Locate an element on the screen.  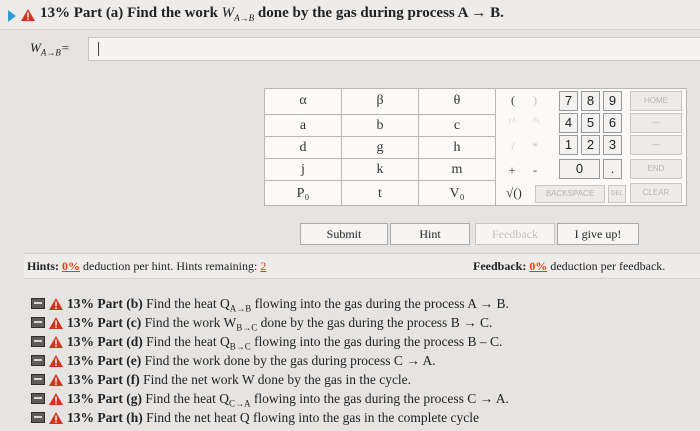
work-symbol: W is located at coordinates (228, 13).